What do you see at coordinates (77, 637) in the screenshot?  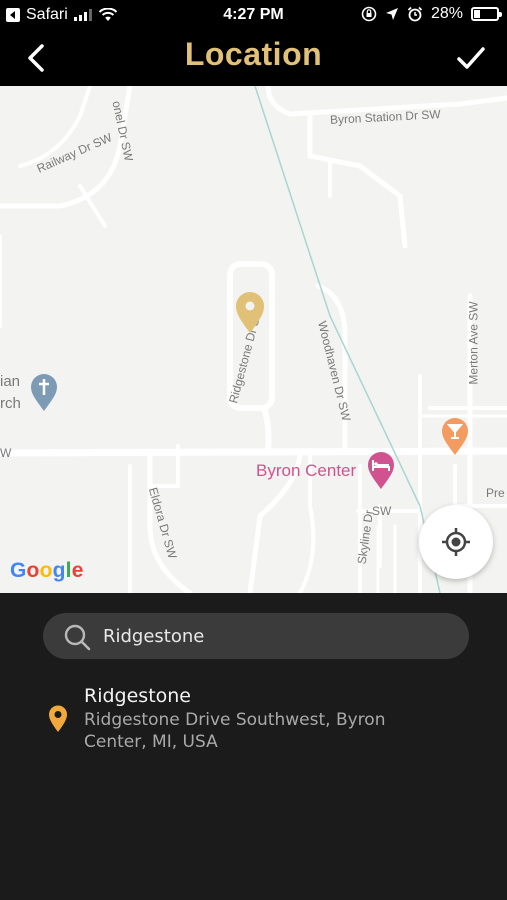 I see `search-icon` at bounding box center [77, 637].